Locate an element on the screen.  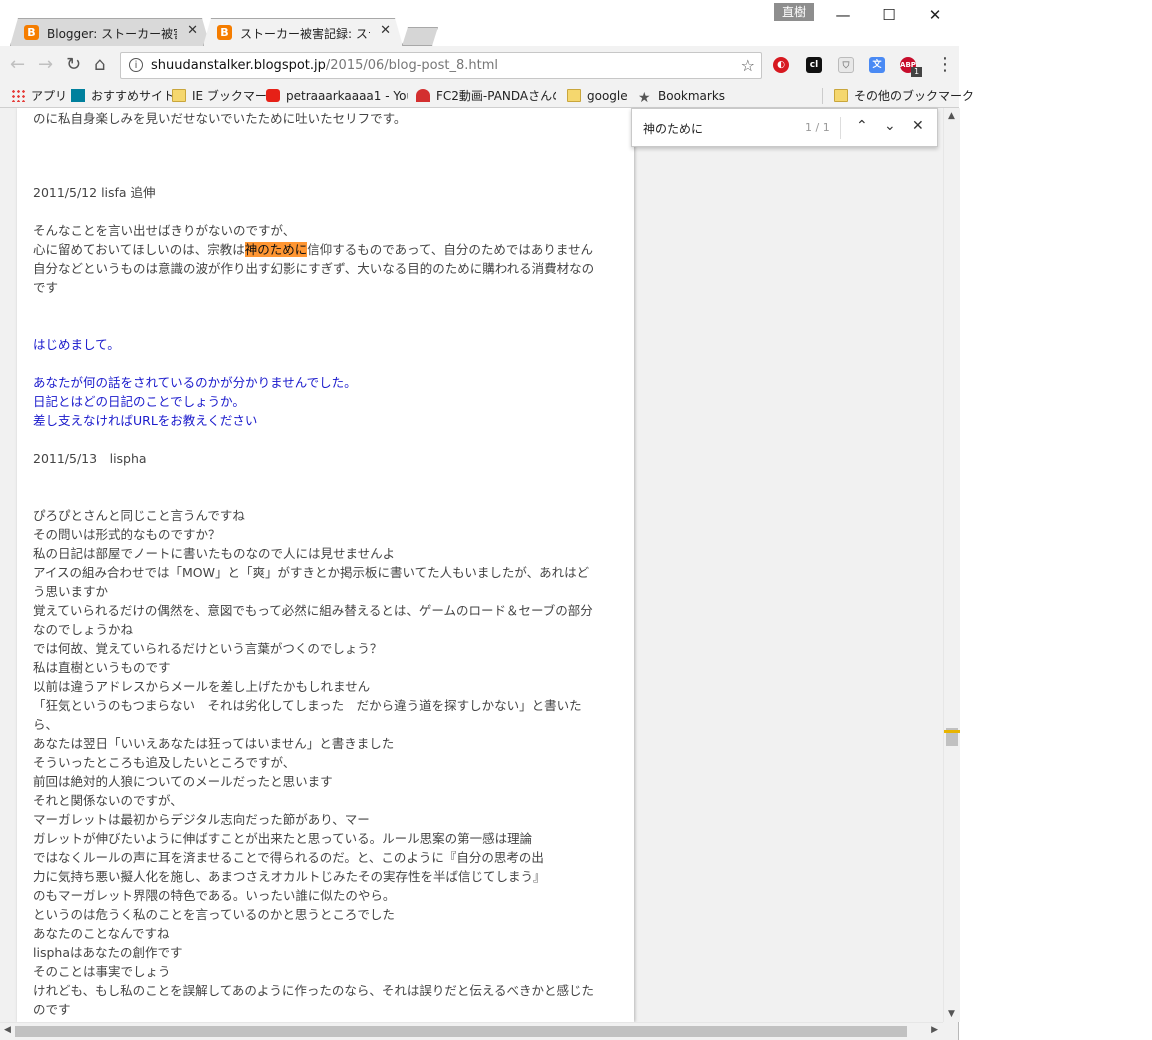
bookmark-star-icon: ☆ is located at coordinates (748, 65).